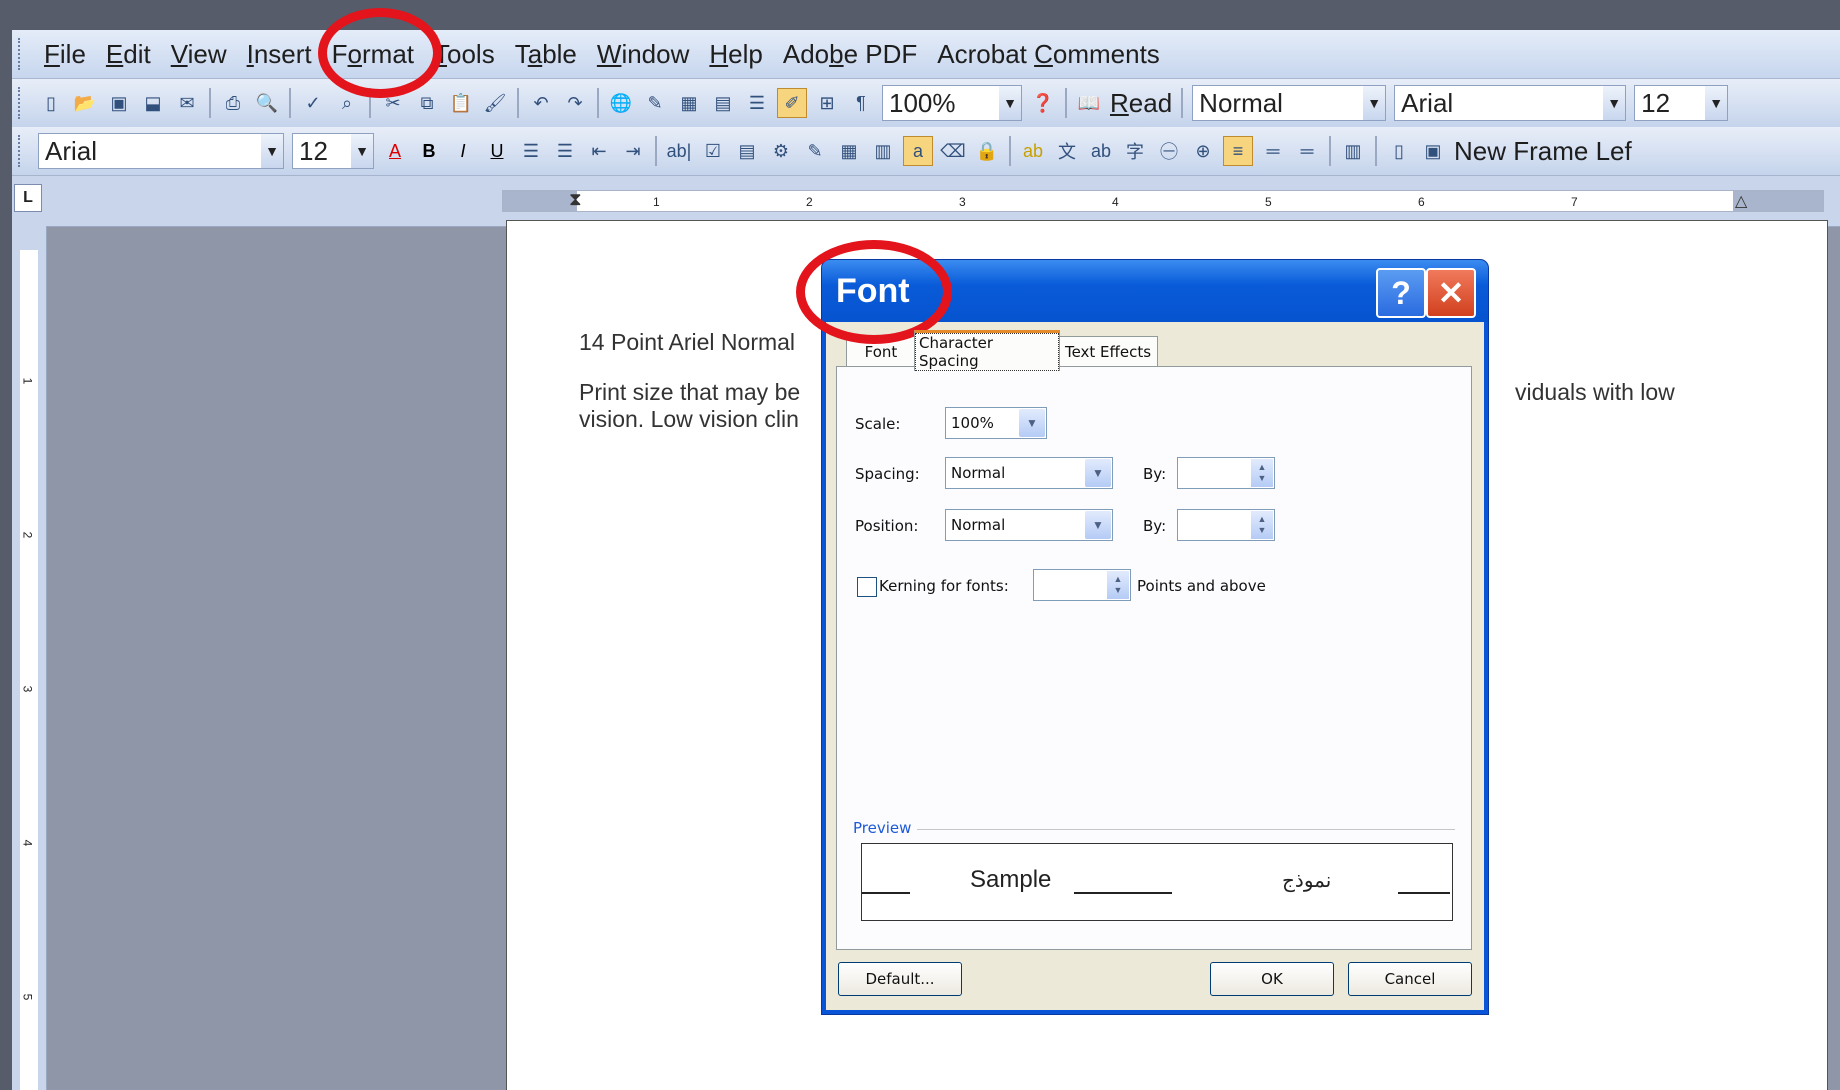 The image size is (1840, 1090). I want to click on globe-icon: ⊕, so click(1203, 151).